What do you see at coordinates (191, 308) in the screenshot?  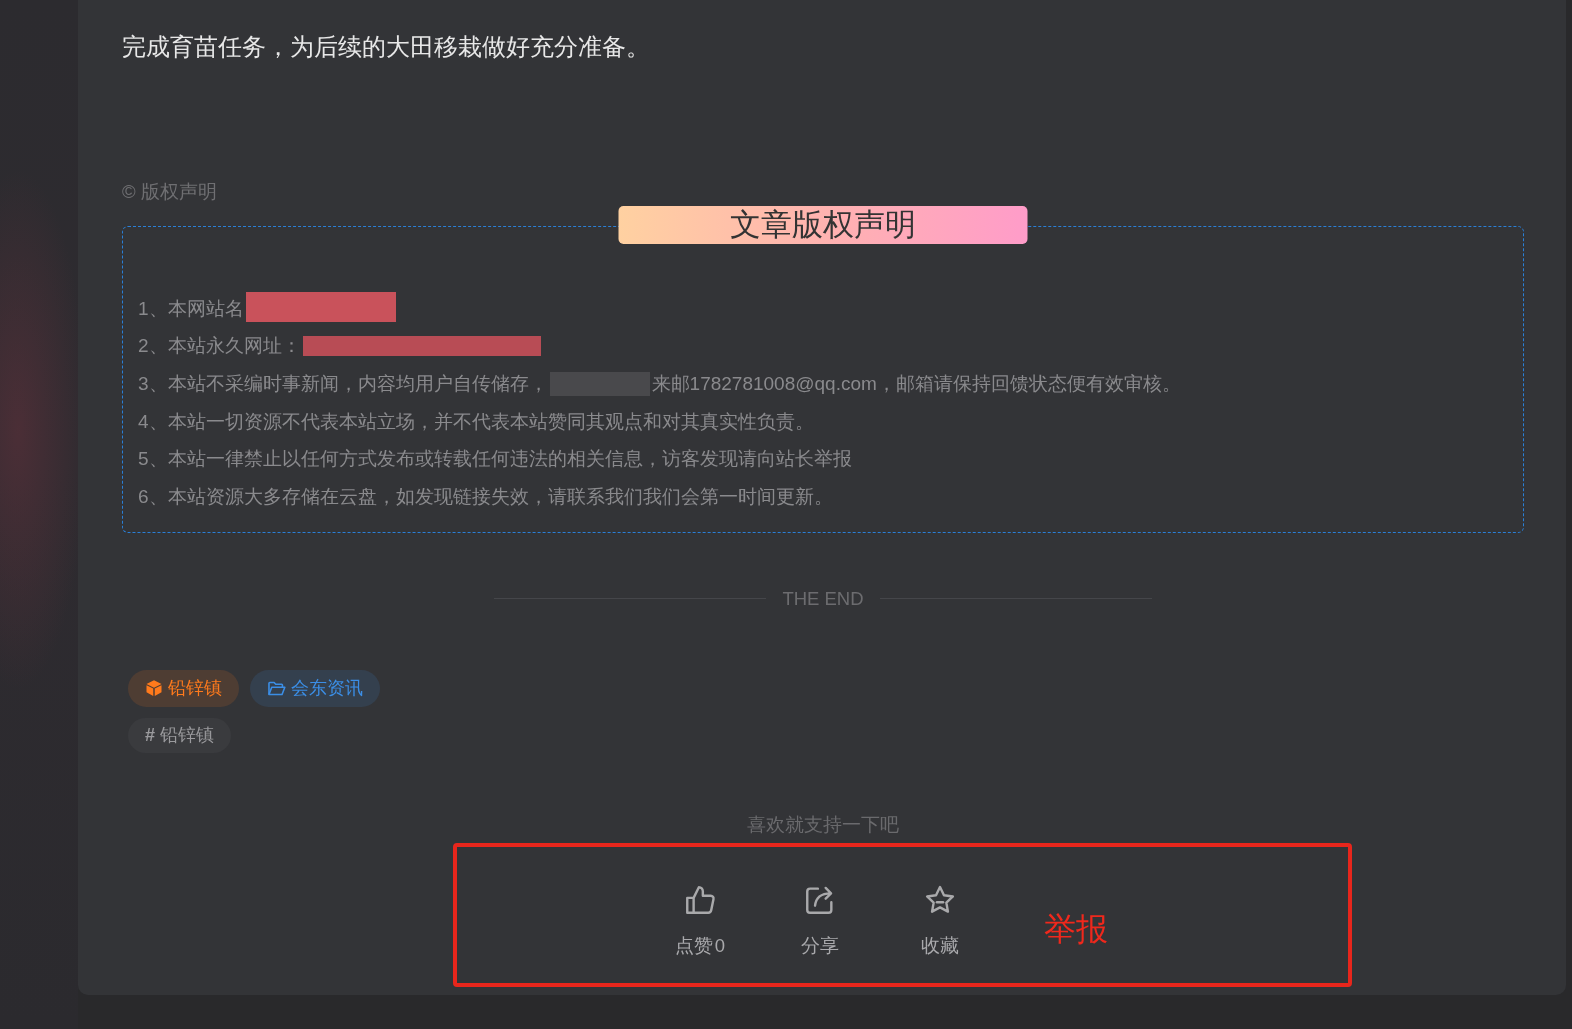 I see `notice-text: 1、本网站名` at bounding box center [191, 308].